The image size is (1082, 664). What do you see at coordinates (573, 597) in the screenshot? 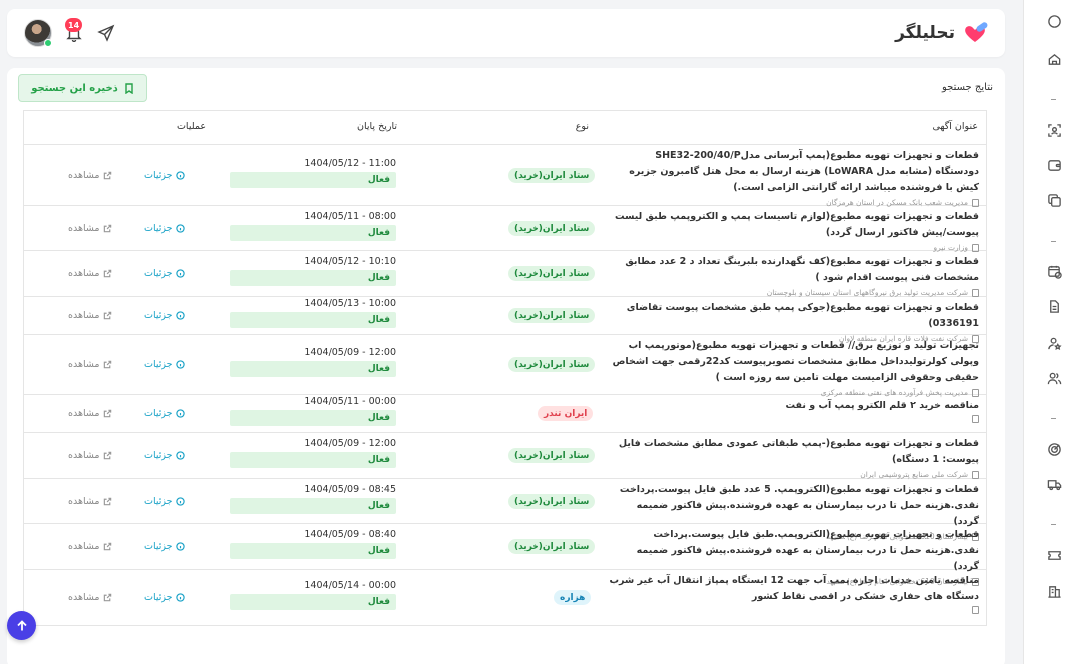
I see `row-type-badge: هزاره` at bounding box center [573, 597].